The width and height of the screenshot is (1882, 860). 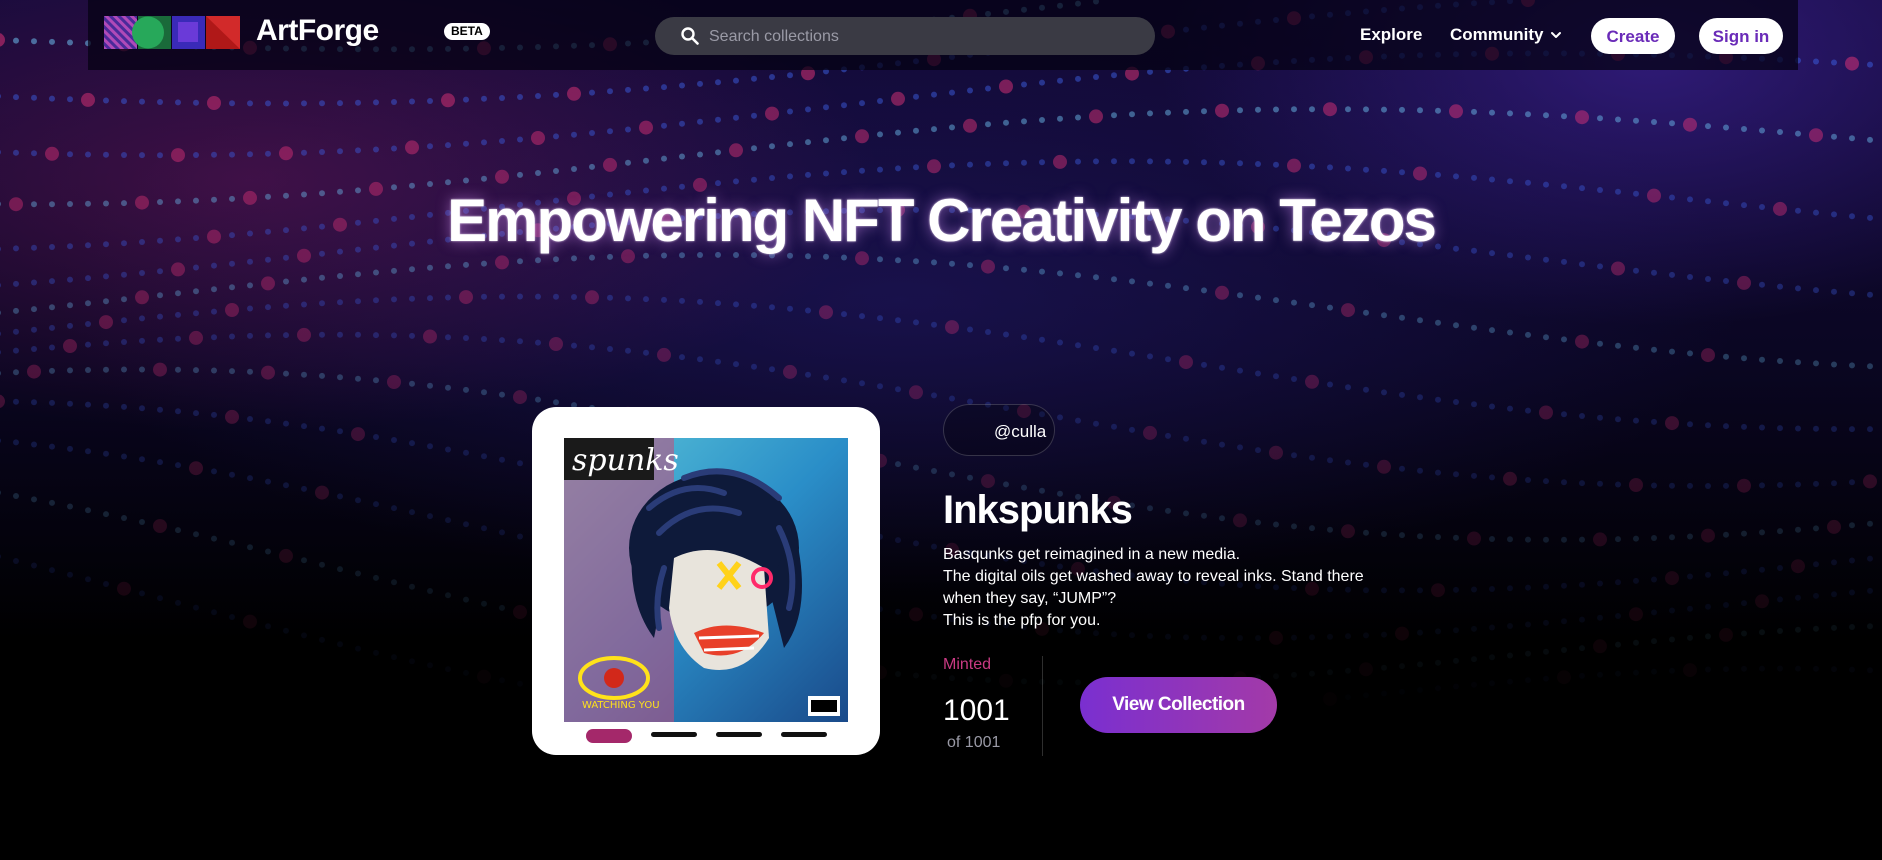 What do you see at coordinates (1178, 705) in the screenshot?
I see `view-collection-button: View Collection` at bounding box center [1178, 705].